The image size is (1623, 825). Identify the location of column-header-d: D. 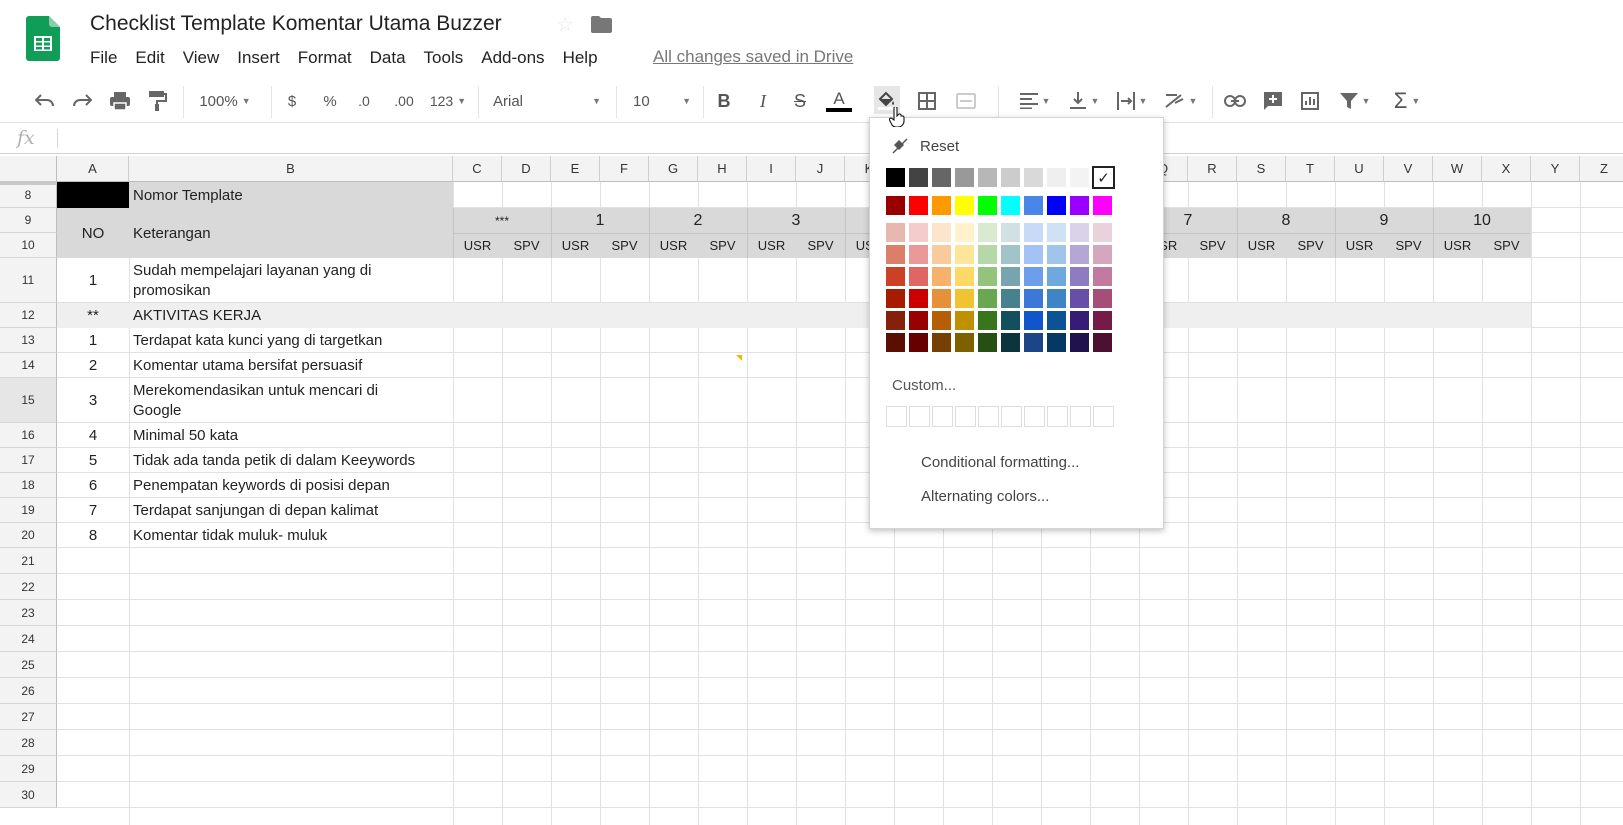
(526, 169).